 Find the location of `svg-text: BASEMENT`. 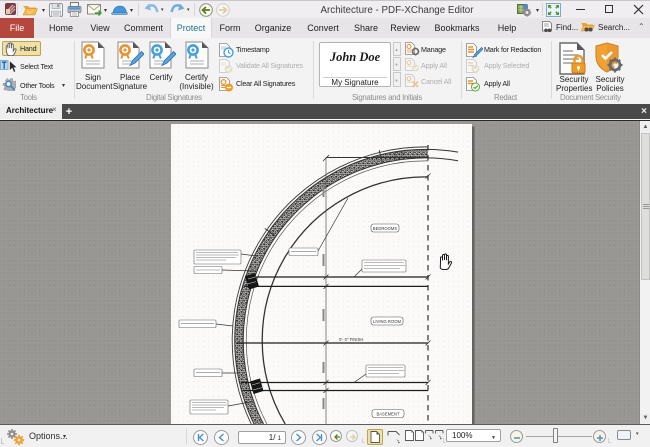

svg-text: BASEMENT is located at coordinates (387, 413).